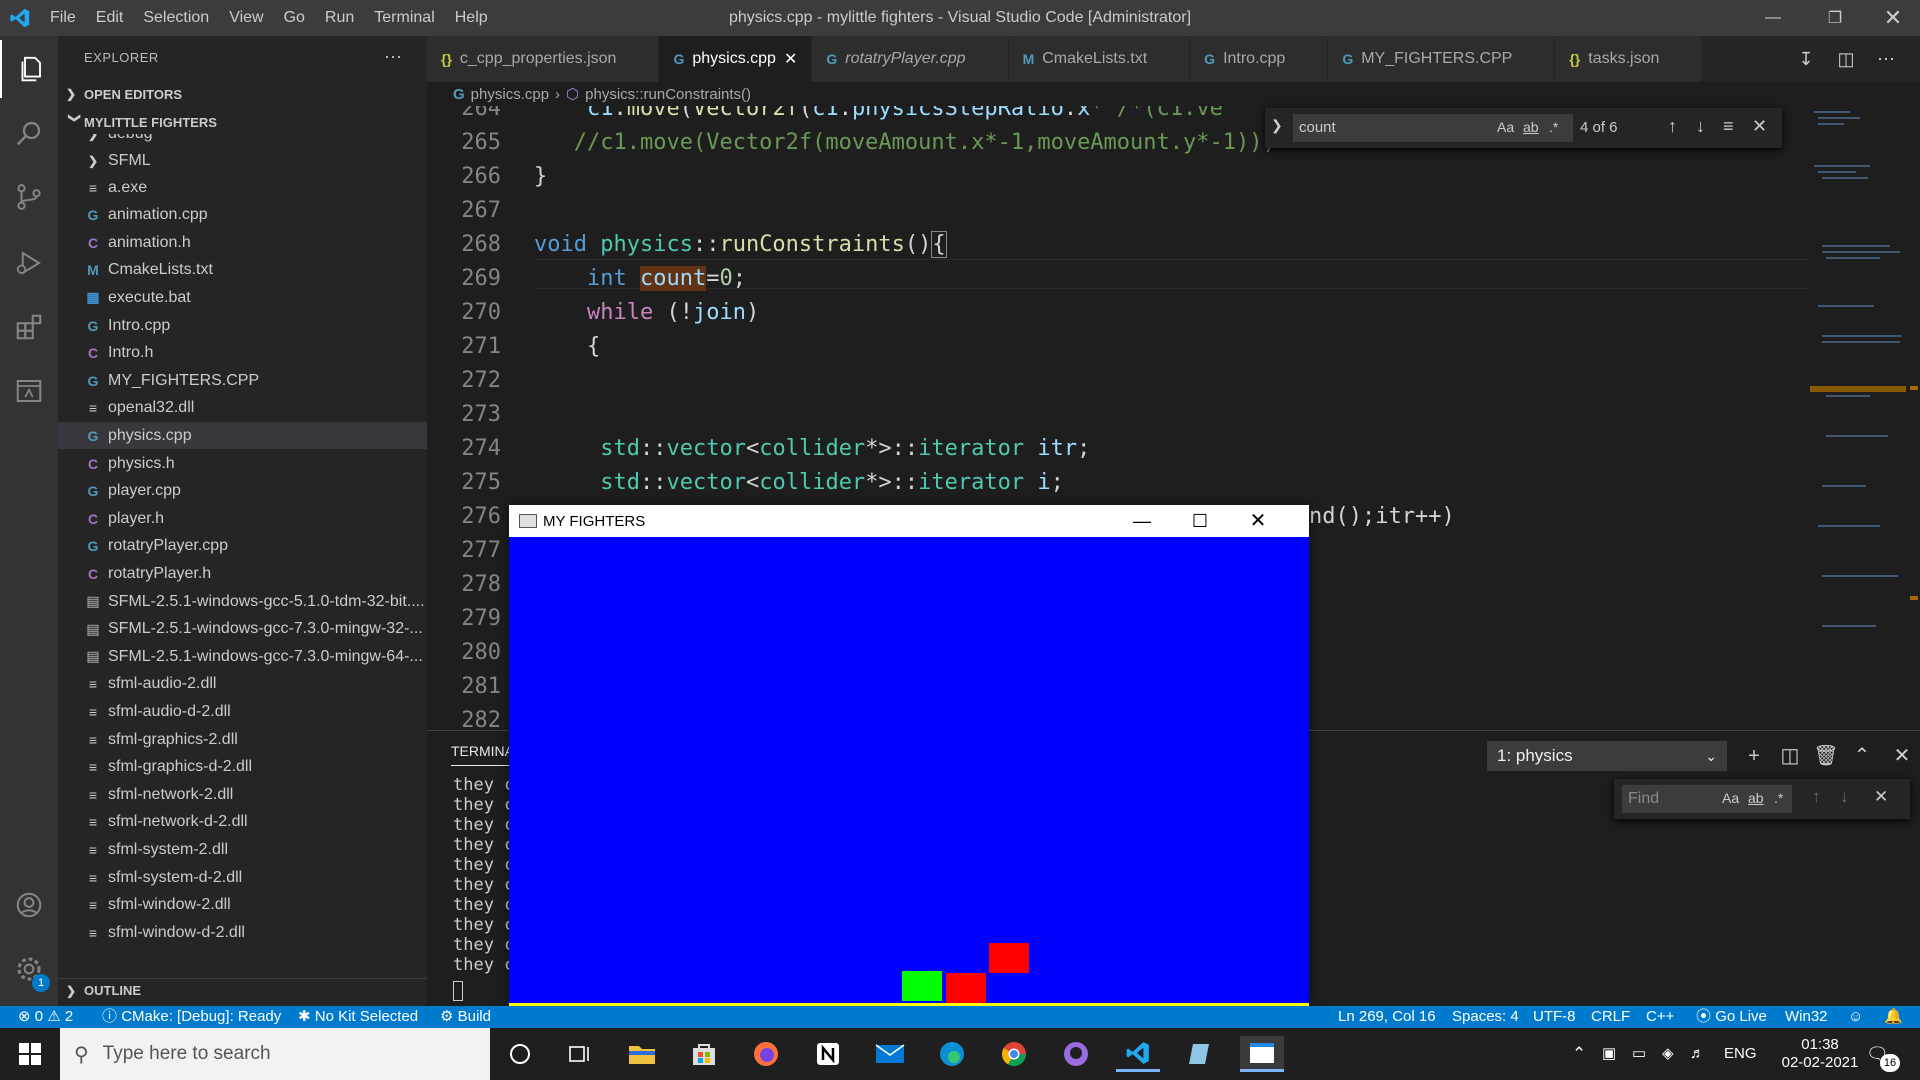  Describe the element at coordinates (1740, 1054) in the screenshot. I see `input-language: ENG` at that location.